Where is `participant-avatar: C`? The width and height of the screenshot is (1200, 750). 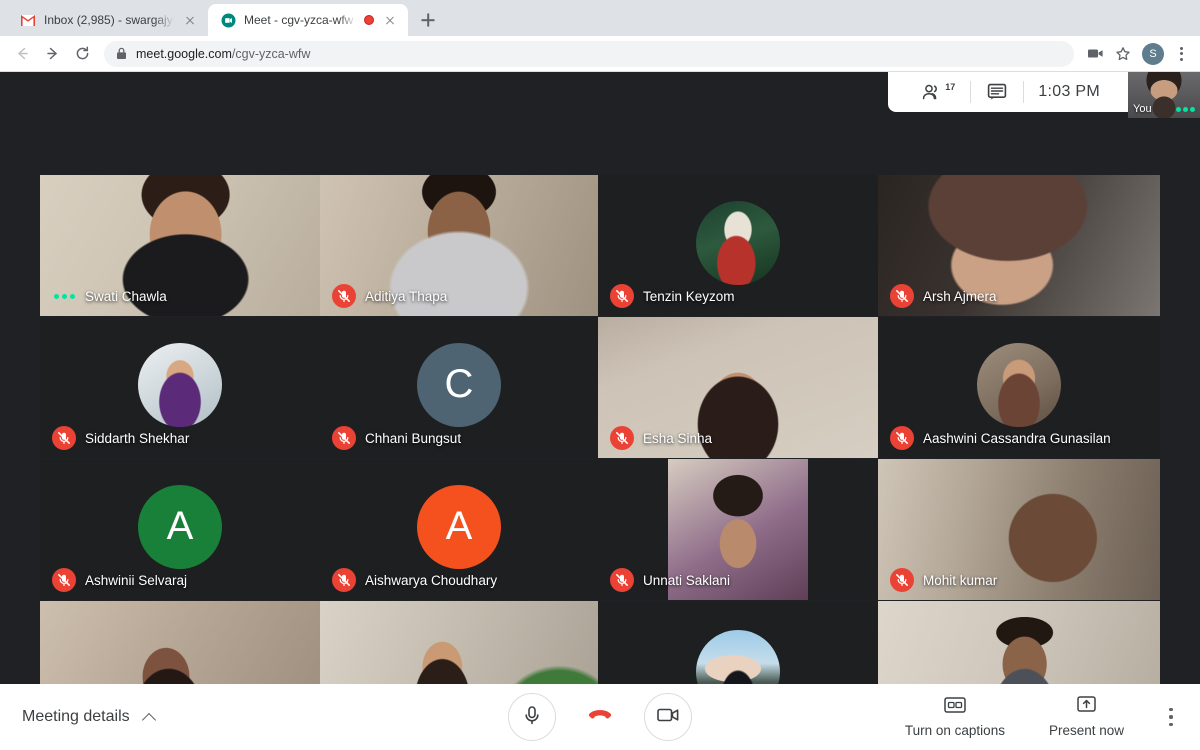
participant-avatar: C is located at coordinates (459, 384).